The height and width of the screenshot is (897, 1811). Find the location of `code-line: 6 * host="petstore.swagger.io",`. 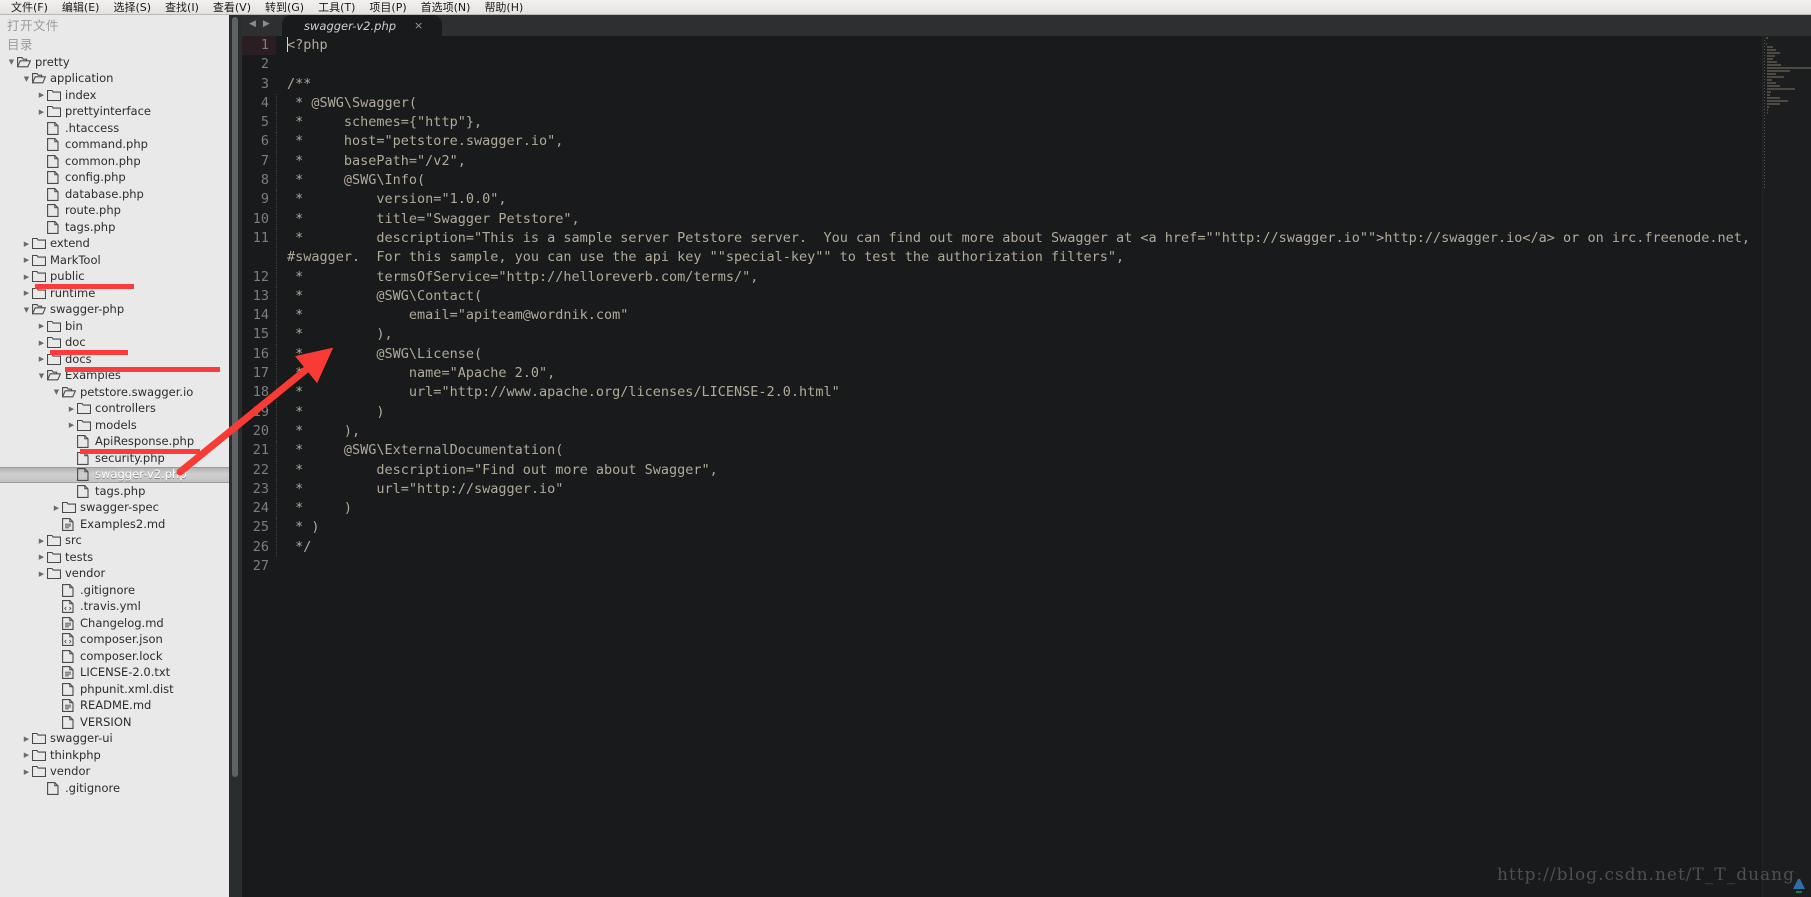

code-line: 6 * host="petstore.swagger.io", is located at coordinates (1002, 142).